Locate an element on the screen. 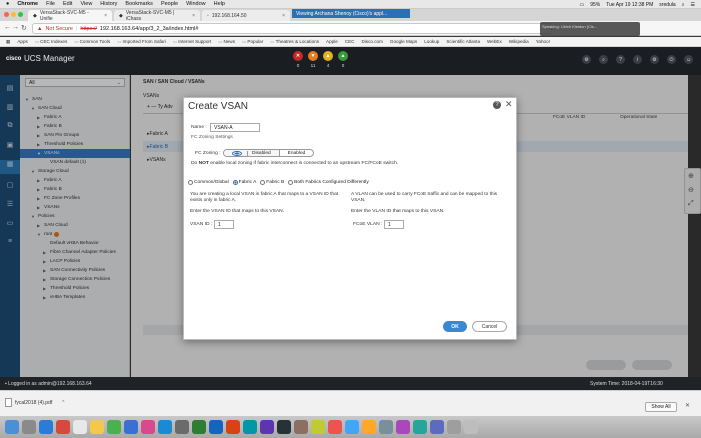  messages-icon is located at coordinates (114, 427).